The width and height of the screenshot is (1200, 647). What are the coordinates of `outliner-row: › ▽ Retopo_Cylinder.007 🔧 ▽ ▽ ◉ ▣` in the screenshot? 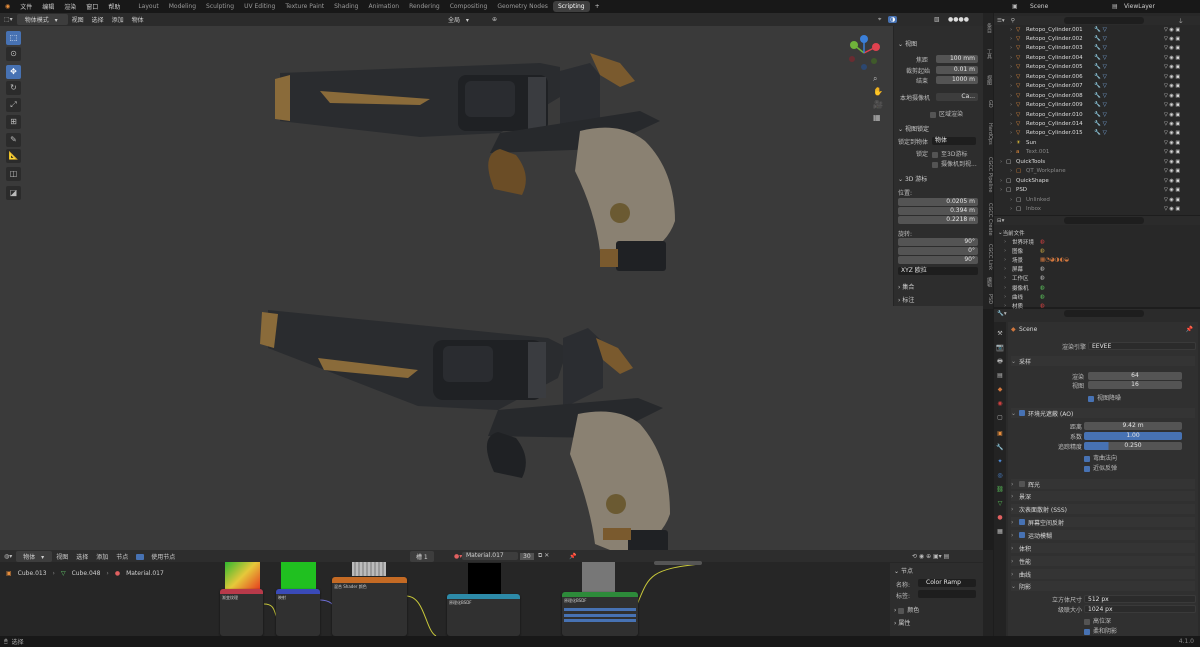 It's located at (1097, 86).